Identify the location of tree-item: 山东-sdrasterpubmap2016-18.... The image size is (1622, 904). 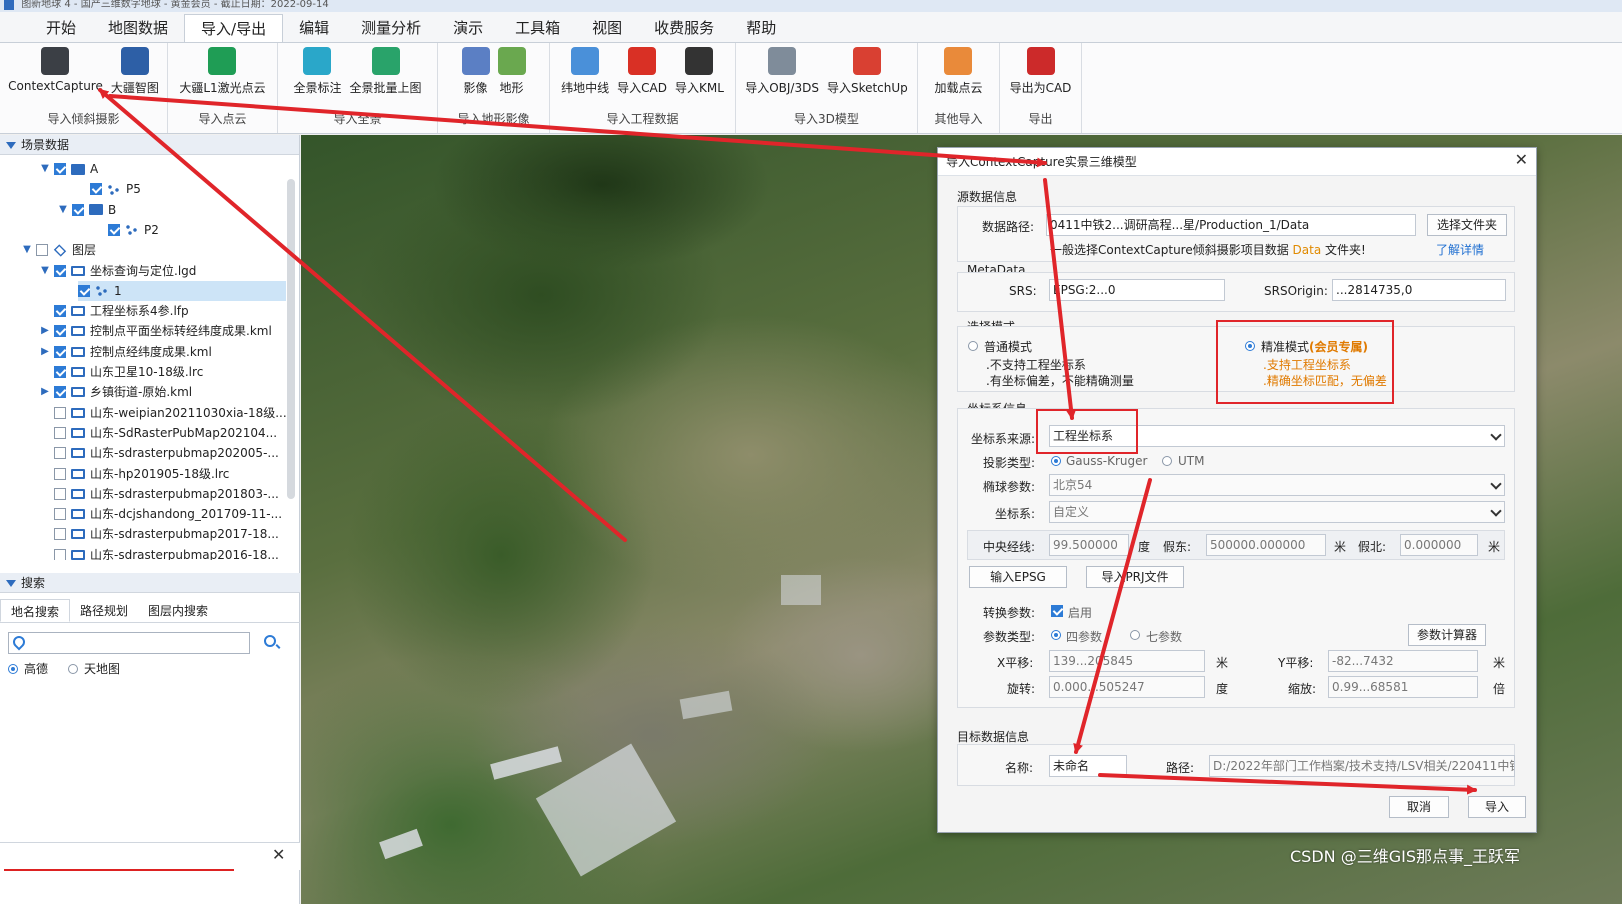
(139, 552).